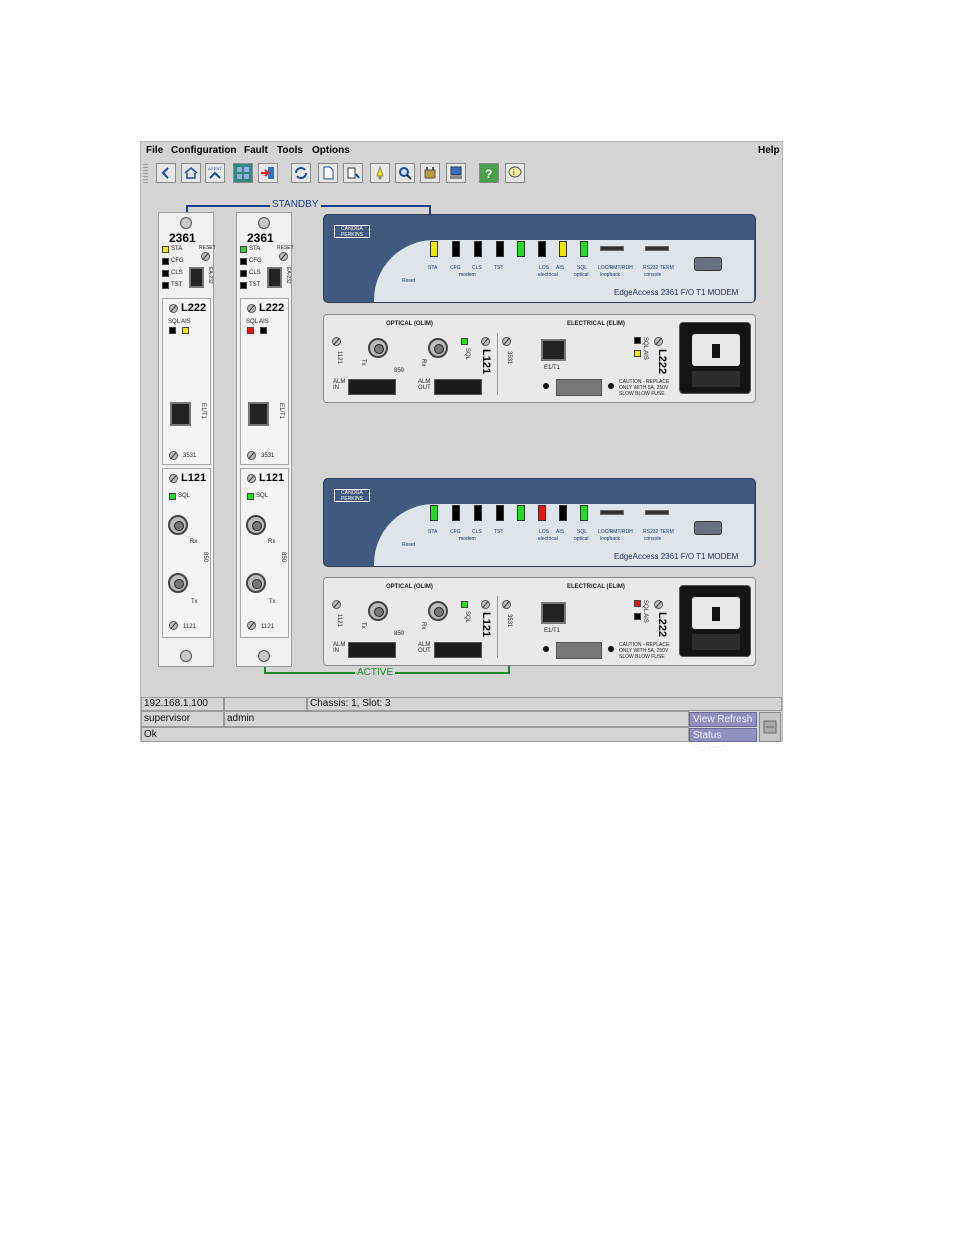 The image size is (954, 1235). I want to click on view-refresh-button: View Refresh, so click(723, 719).